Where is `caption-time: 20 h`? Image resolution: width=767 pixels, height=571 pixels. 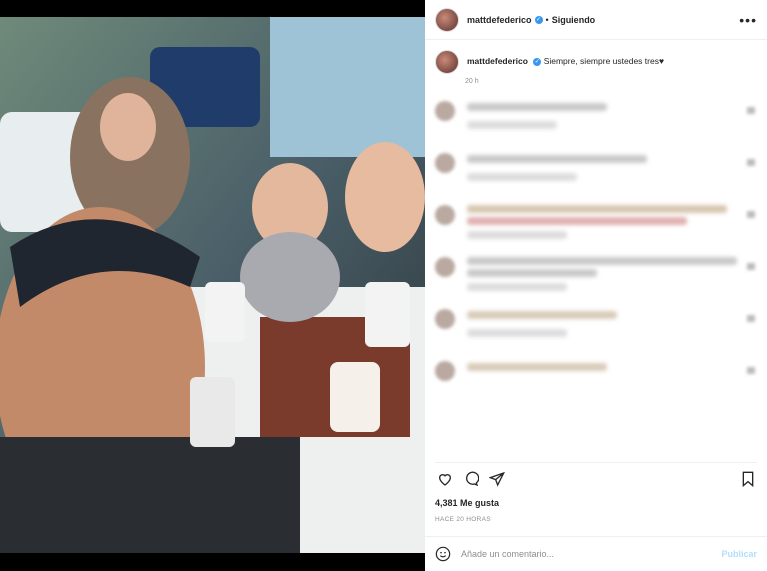
caption-time: 20 h is located at coordinates (472, 81).